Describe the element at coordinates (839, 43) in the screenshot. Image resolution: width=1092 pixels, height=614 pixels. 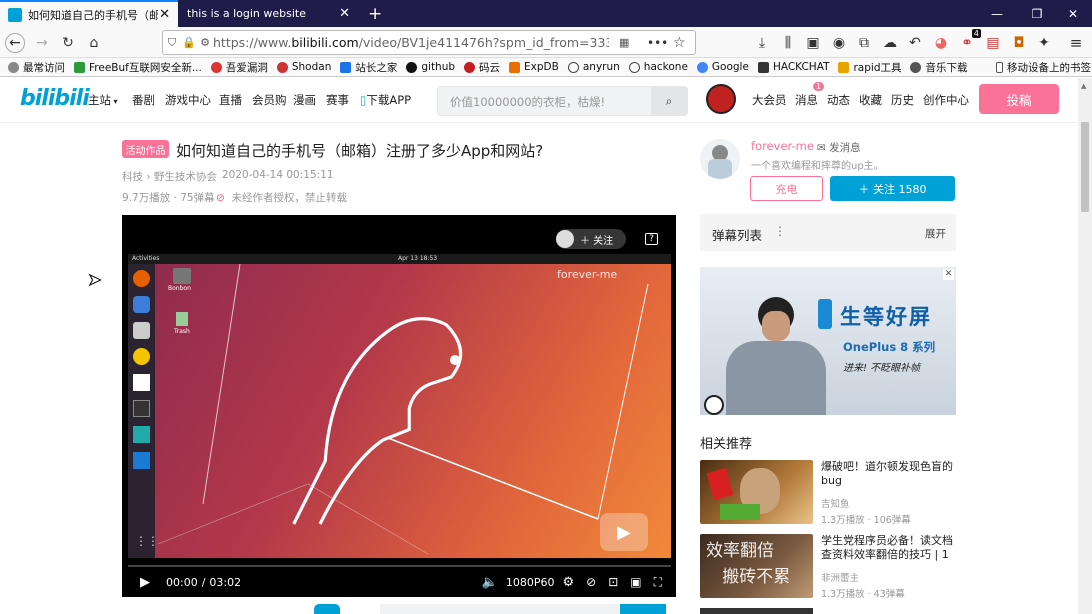
I see `account-icon: ◉` at that location.